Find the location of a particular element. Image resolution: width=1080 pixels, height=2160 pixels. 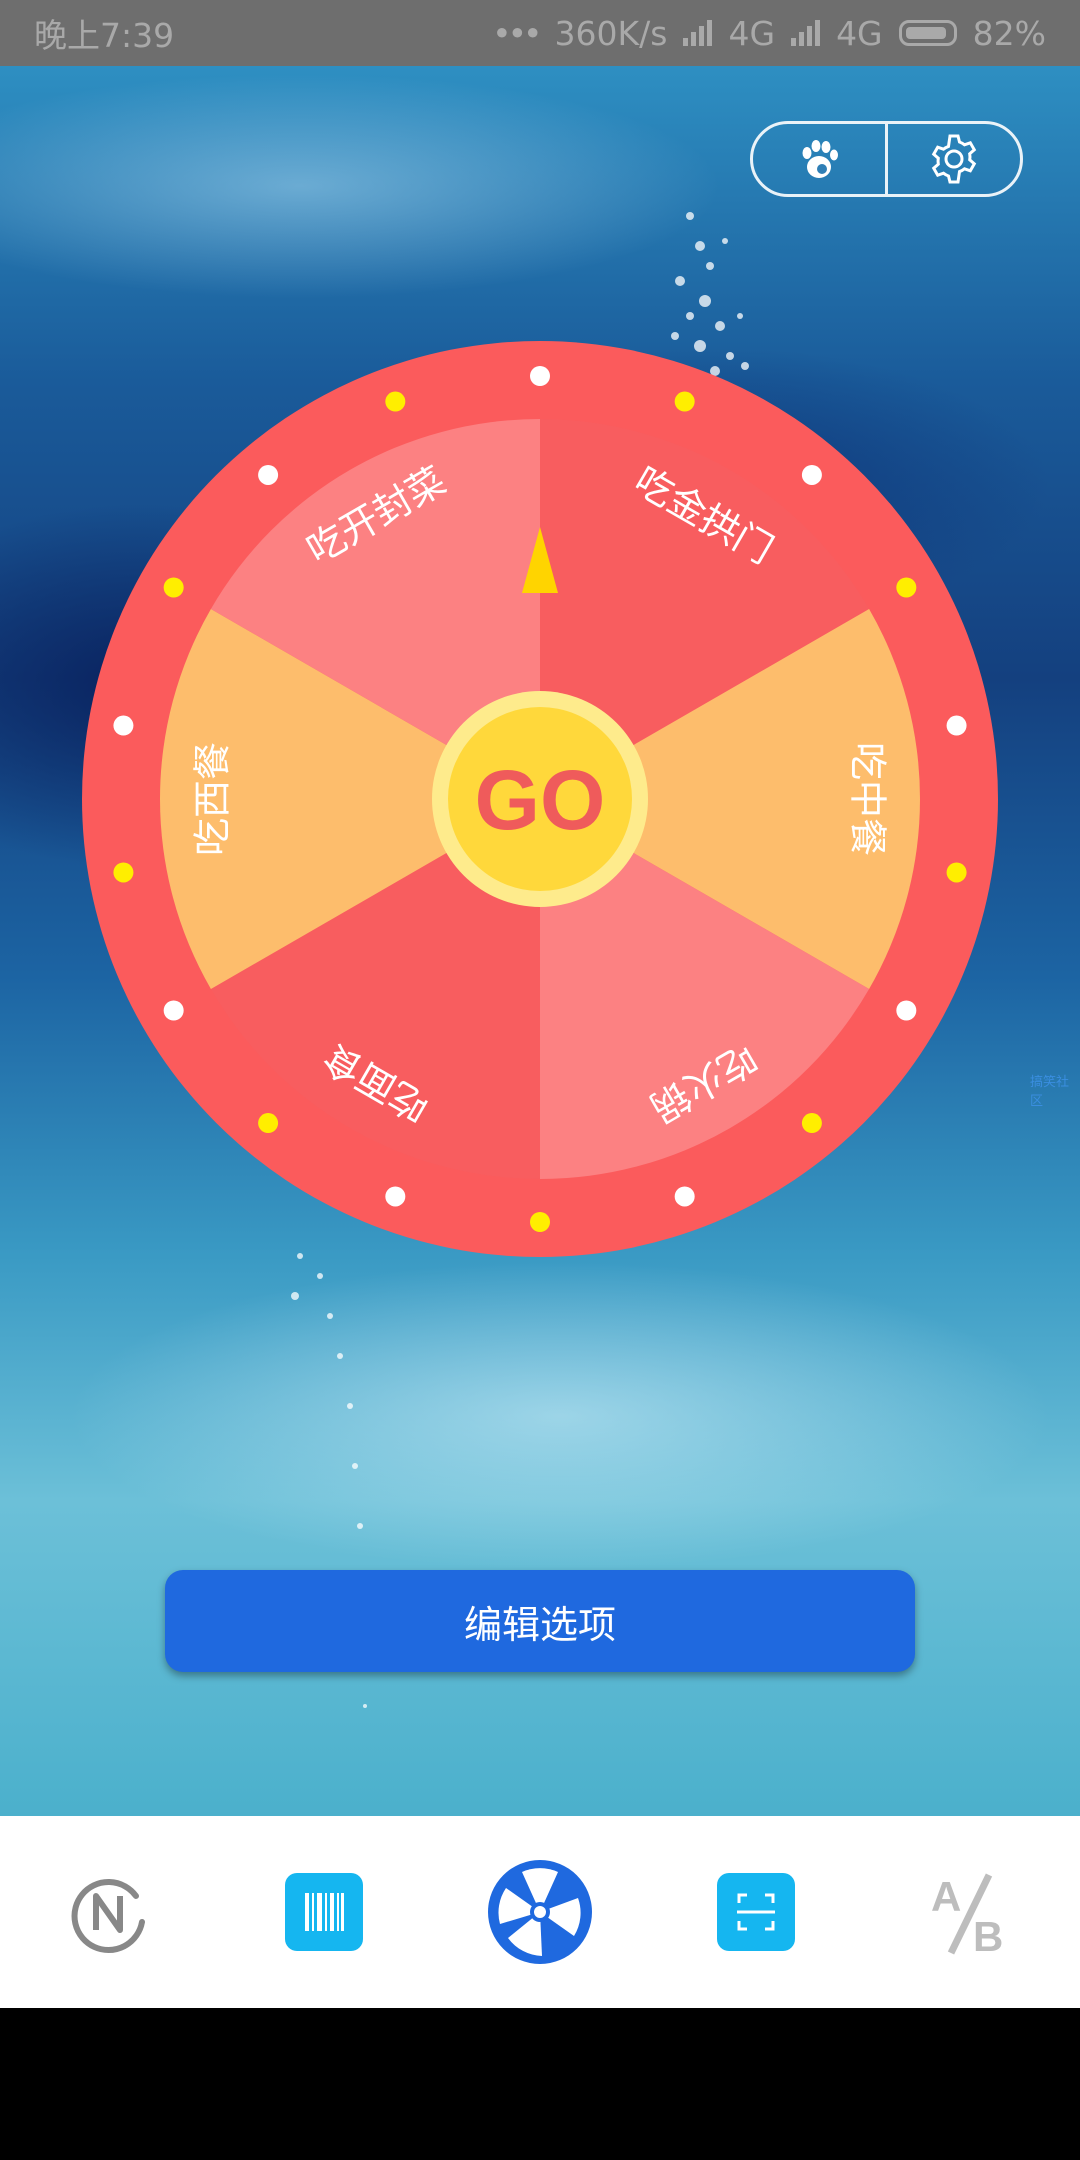

nav-barcode is located at coordinates (324, 1912).